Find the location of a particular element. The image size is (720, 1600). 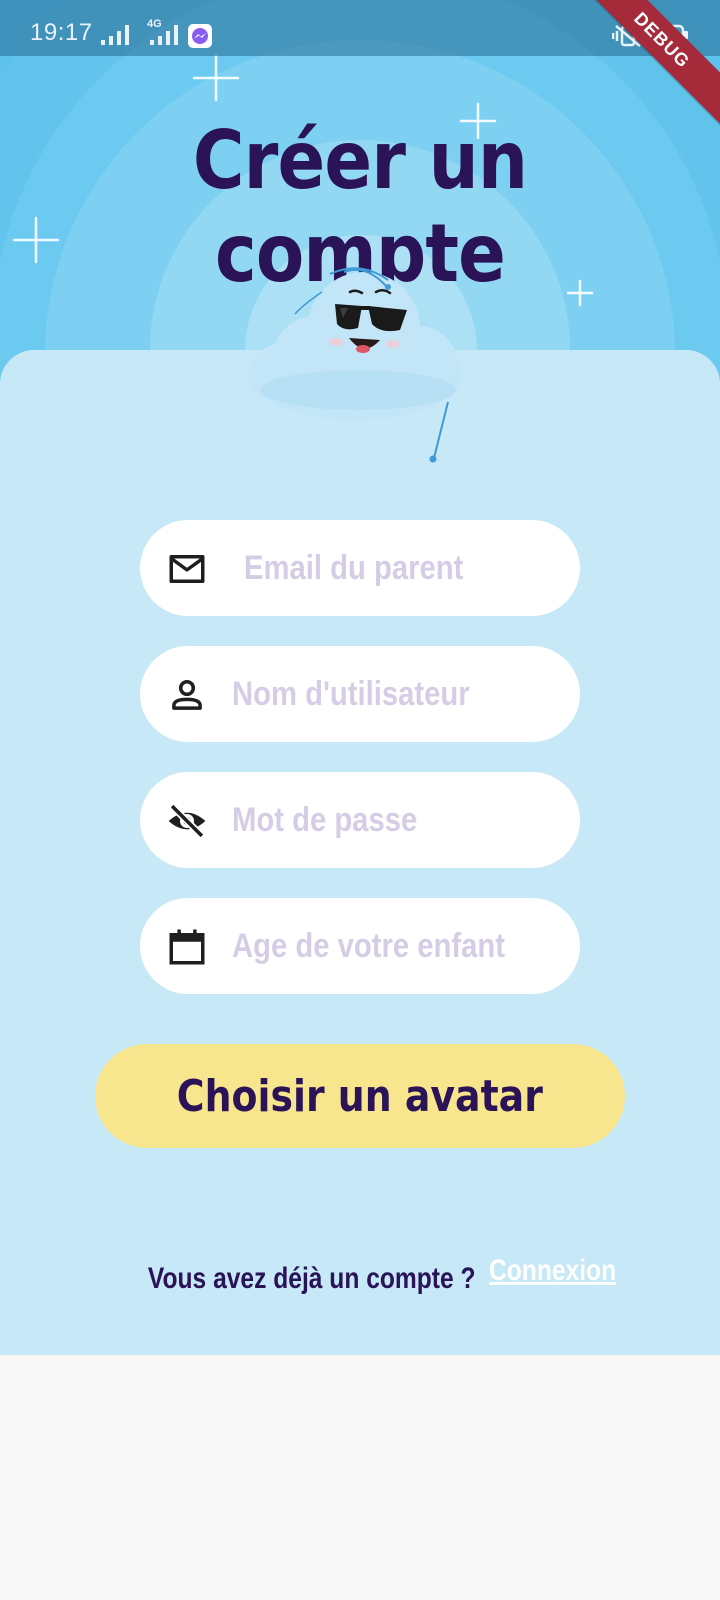

status-time: 19:17 is located at coordinates (61, 32).